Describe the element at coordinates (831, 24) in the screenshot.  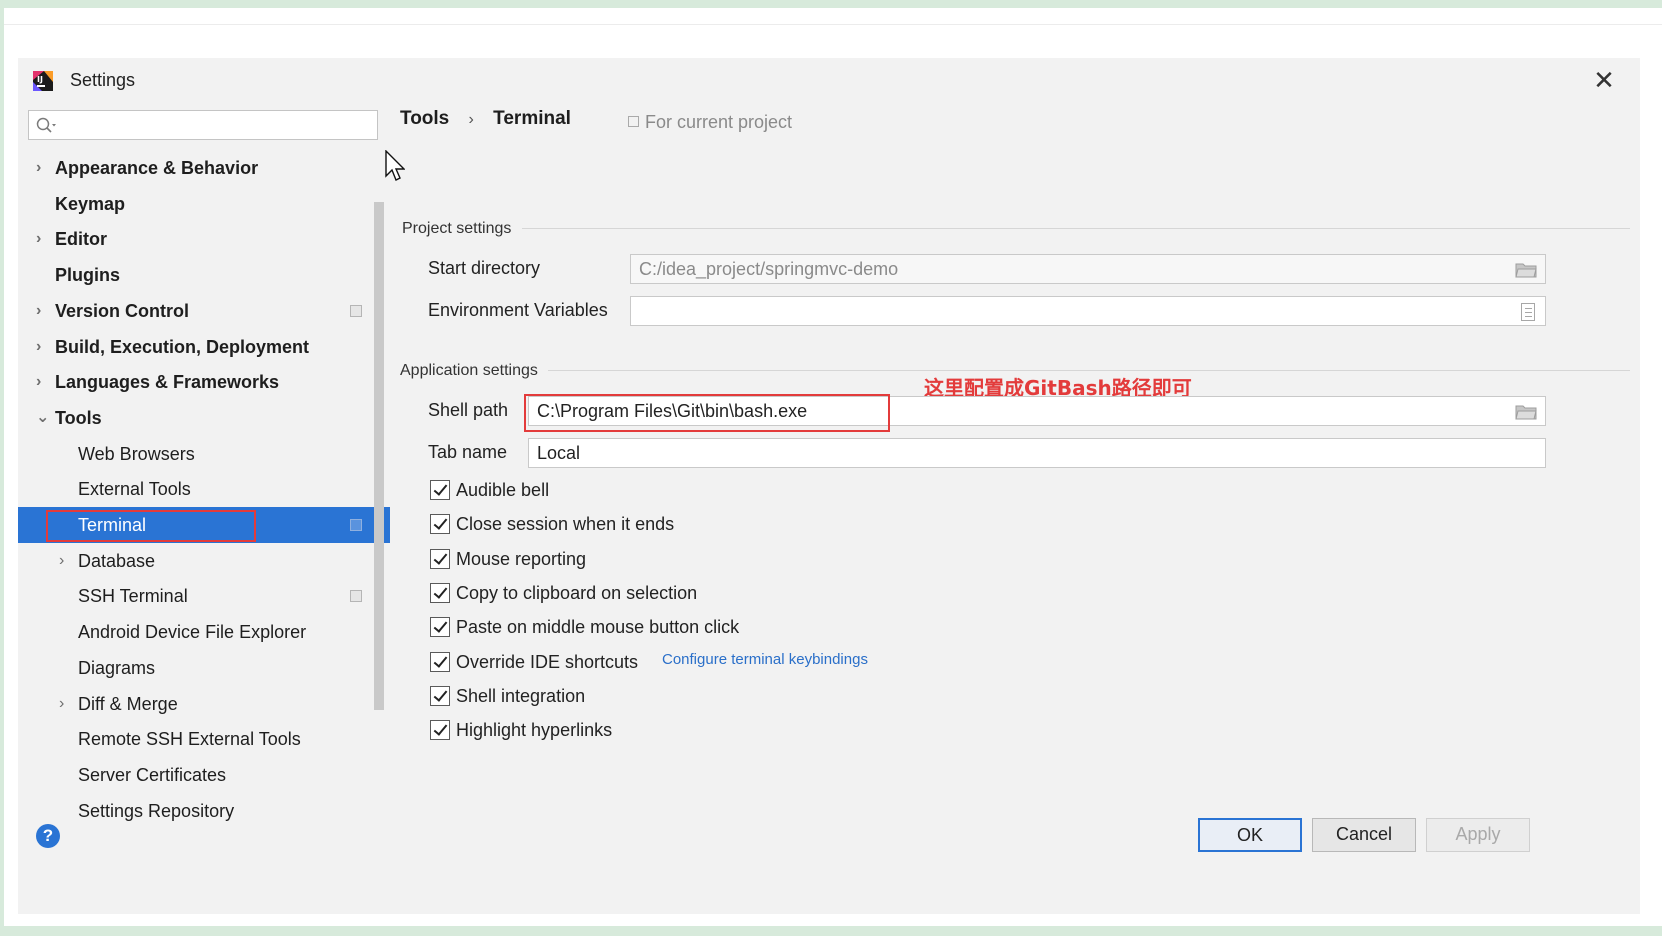
I see `outer-divider` at that location.